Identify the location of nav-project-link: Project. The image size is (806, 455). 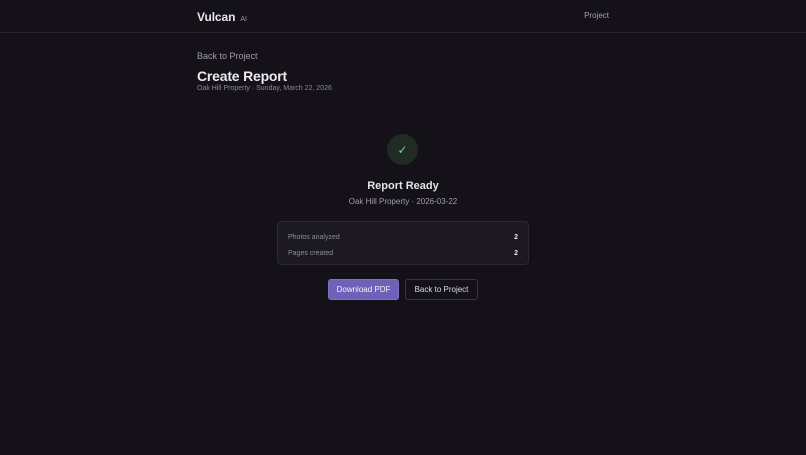
(596, 15).